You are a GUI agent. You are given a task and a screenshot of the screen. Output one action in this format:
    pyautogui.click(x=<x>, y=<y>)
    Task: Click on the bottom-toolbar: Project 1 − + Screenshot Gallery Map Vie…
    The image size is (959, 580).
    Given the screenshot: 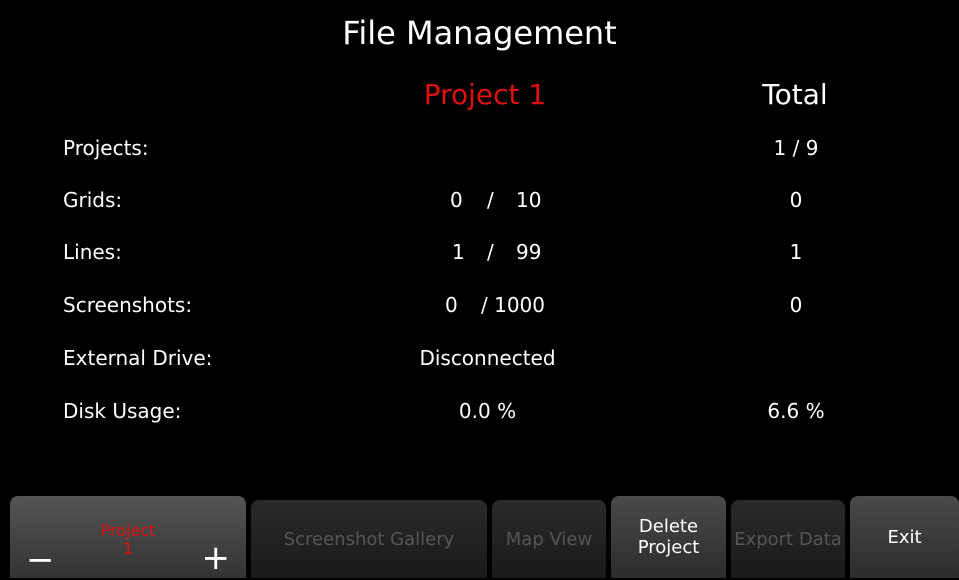 What is the action you would take?
    pyautogui.click(x=479, y=538)
    